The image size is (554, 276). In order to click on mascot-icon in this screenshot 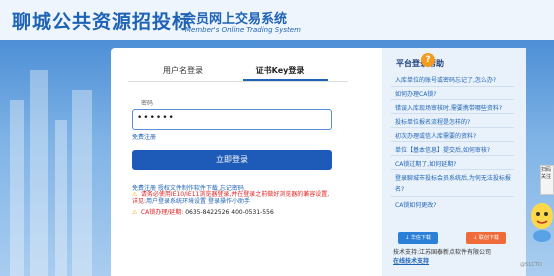, I will do `click(542, 222)`.